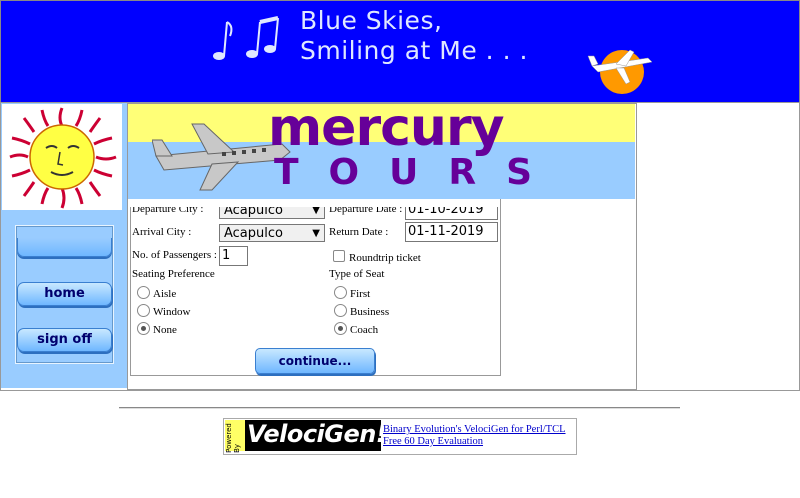  Describe the element at coordinates (174, 255) in the screenshot. I see `passengers-label: No. of Passengers :` at that location.